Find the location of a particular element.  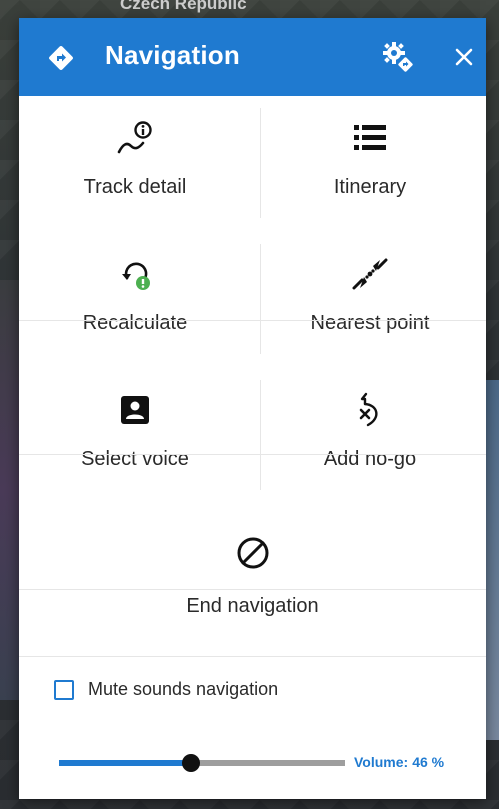

dialog-header: Navigation is located at coordinates (252, 57).